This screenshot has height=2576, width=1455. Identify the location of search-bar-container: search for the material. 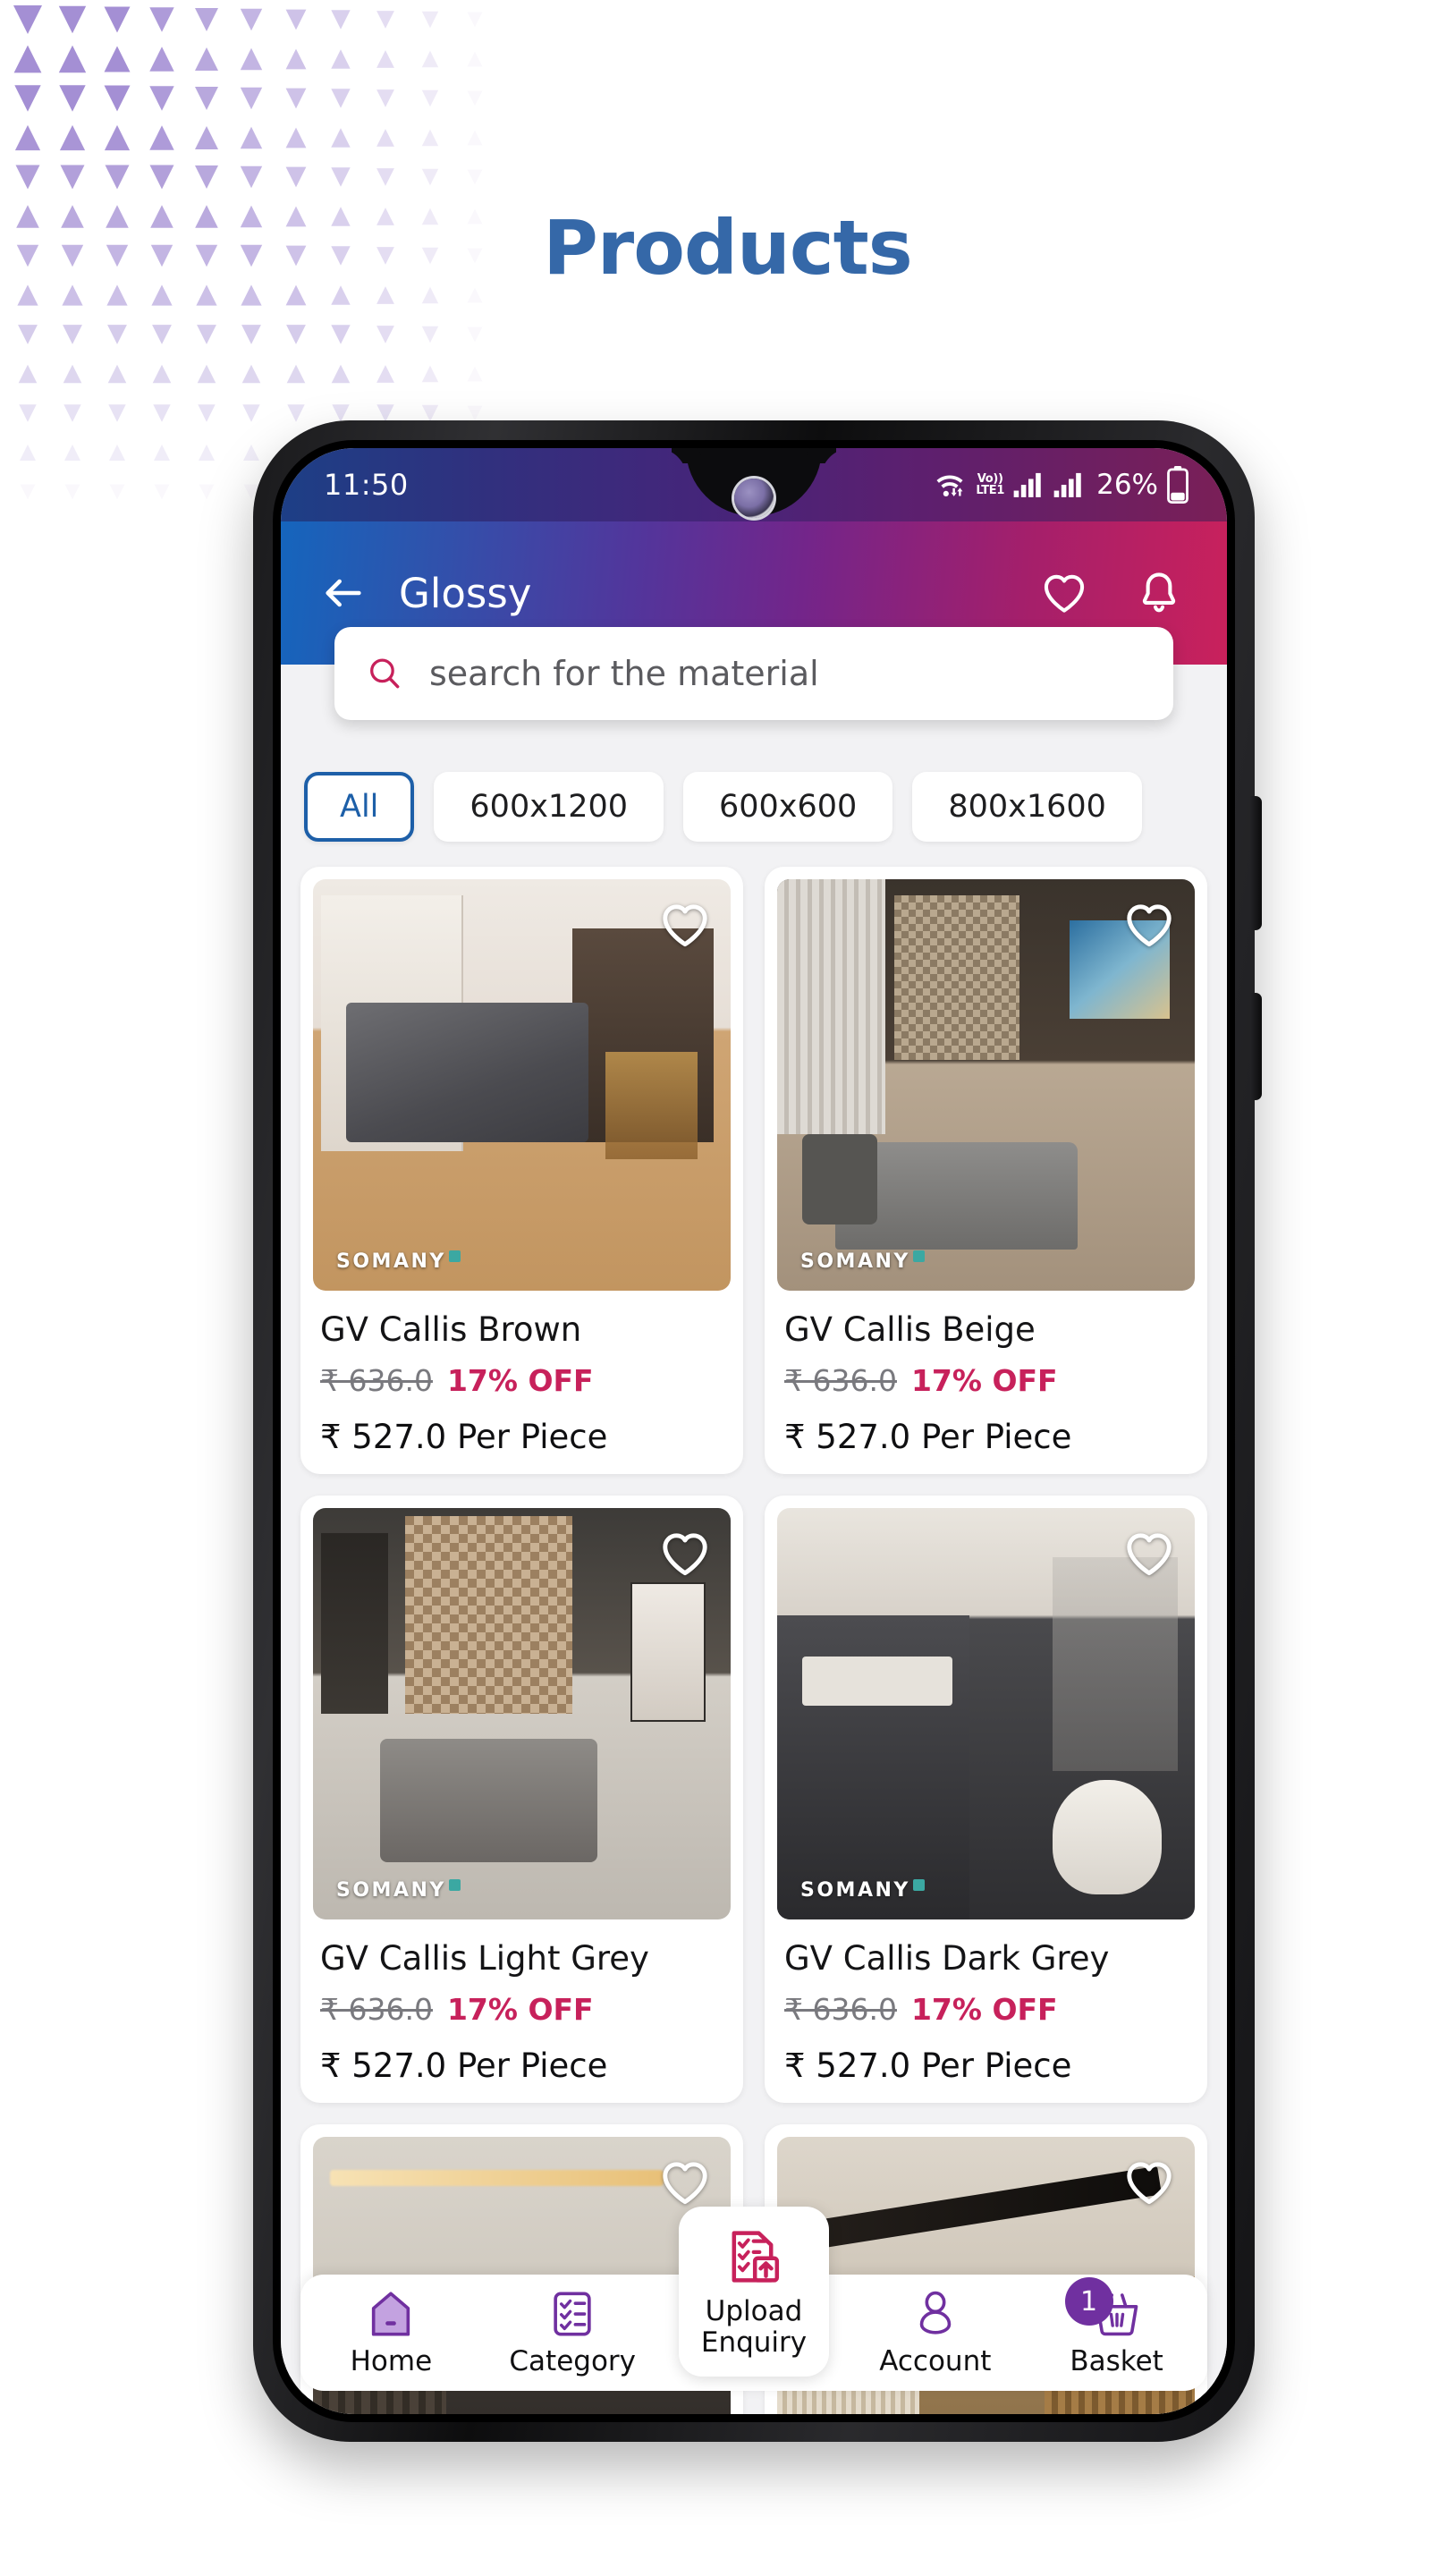
(753, 673).